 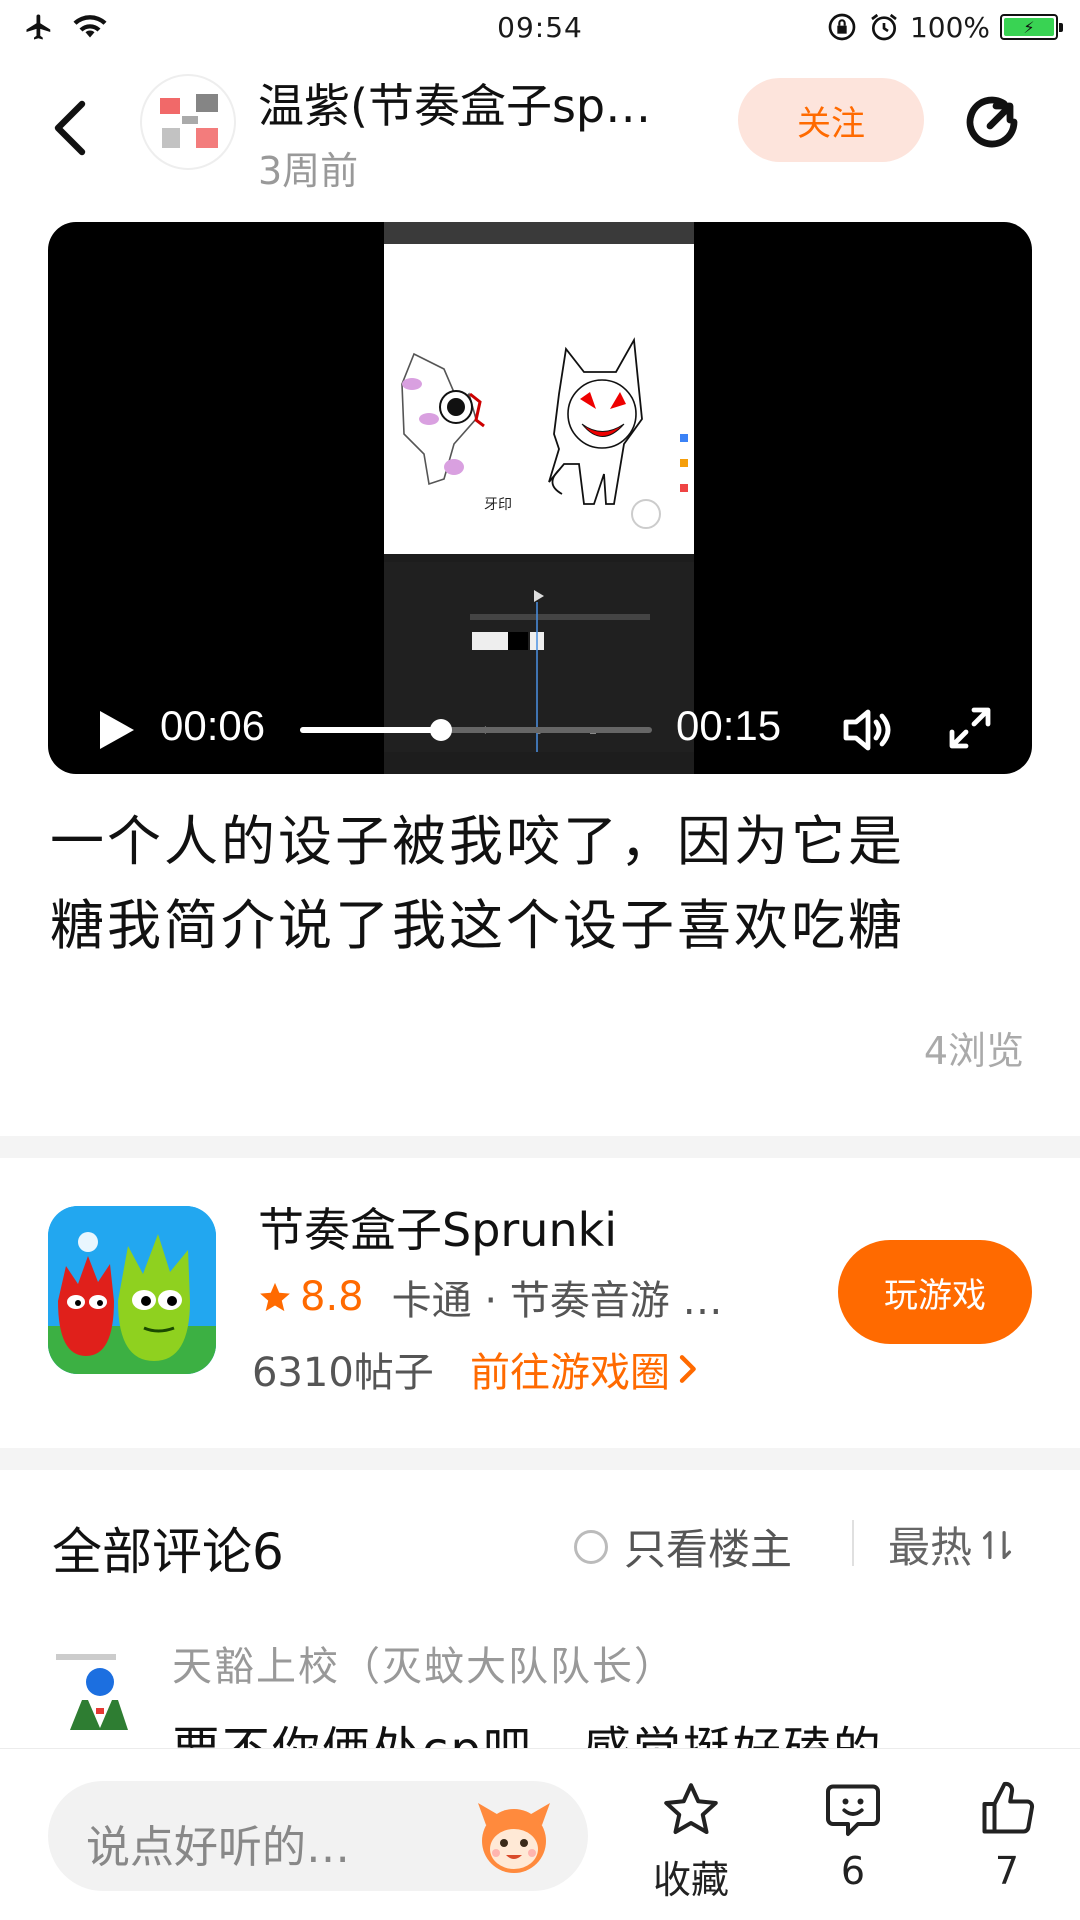 I want to click on alarm-icon, so click(x=884, y=27).